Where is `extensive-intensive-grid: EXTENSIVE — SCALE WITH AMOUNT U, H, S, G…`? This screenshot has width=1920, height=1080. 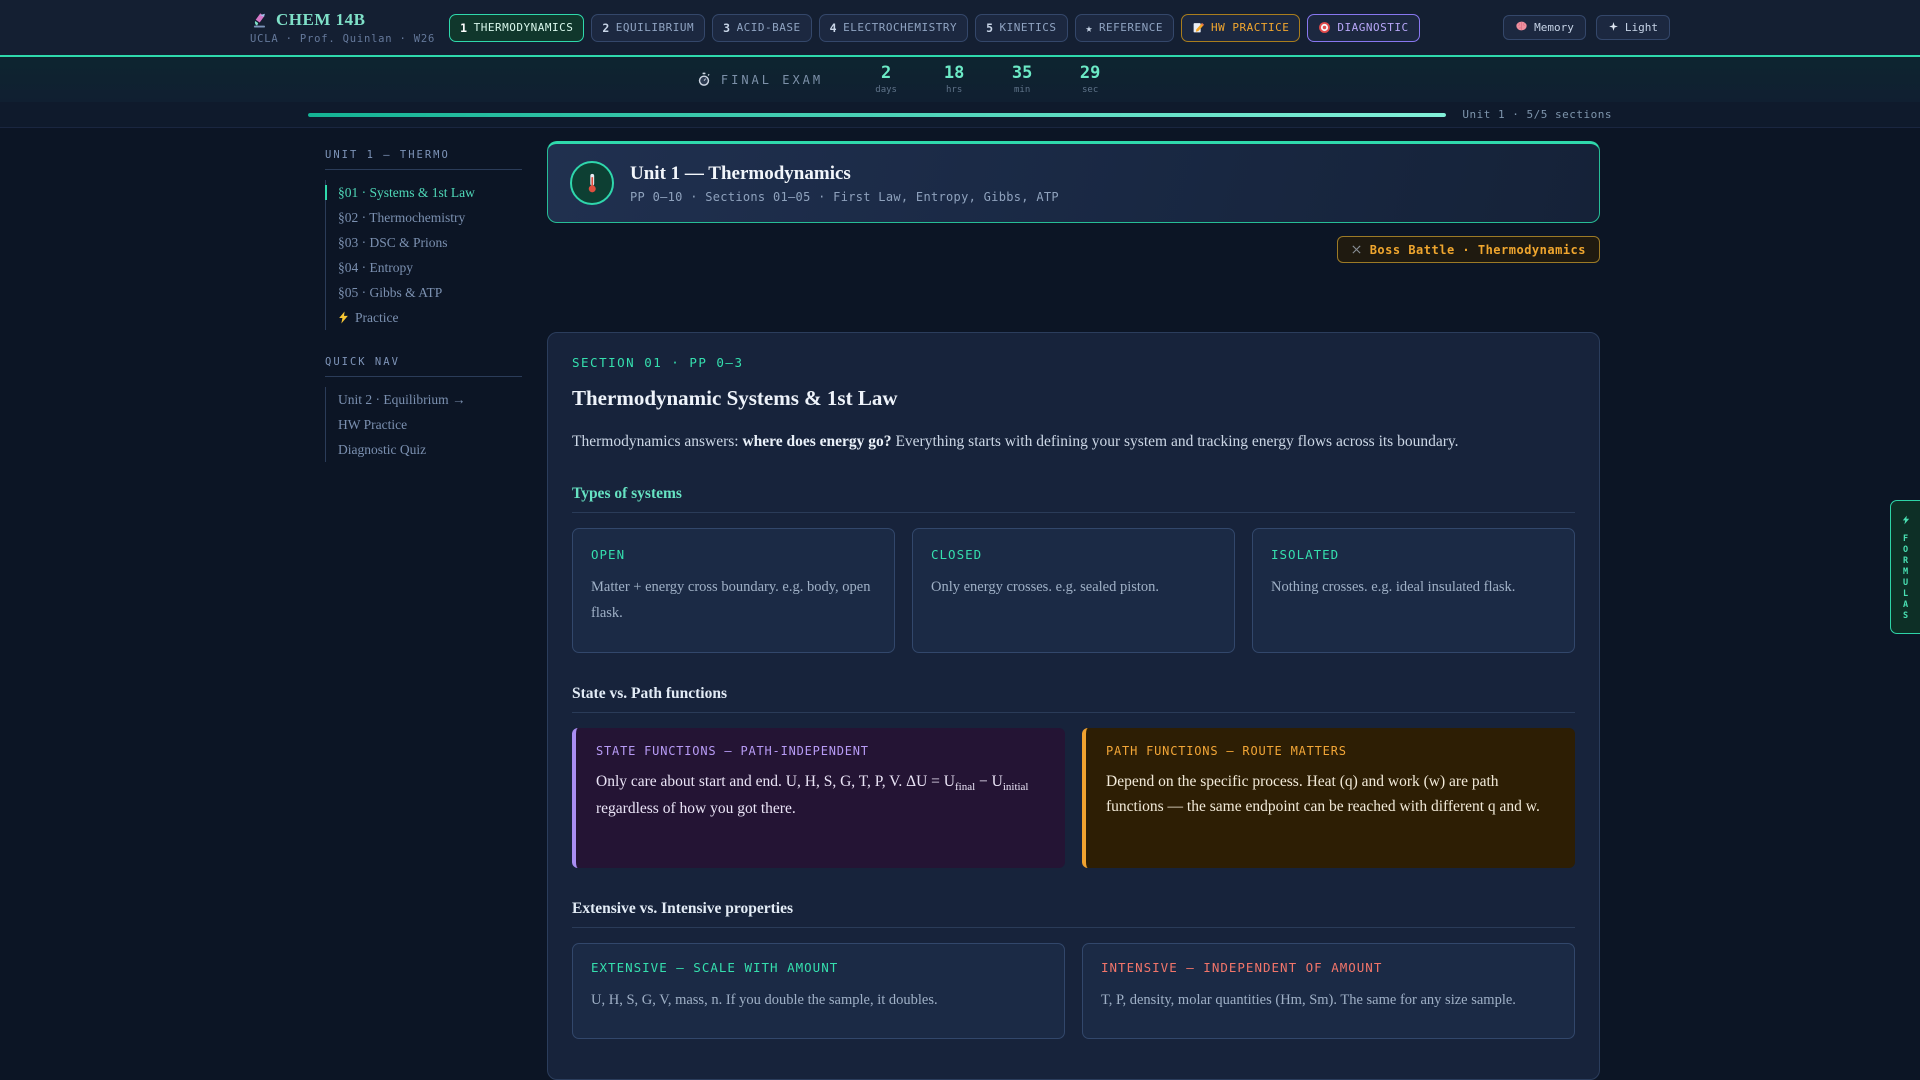 extensive-intensive-grid: EXTENSIVE — SCALE WITH AMOUNT U, H, S, G… is located at coordinates (1073, 991).